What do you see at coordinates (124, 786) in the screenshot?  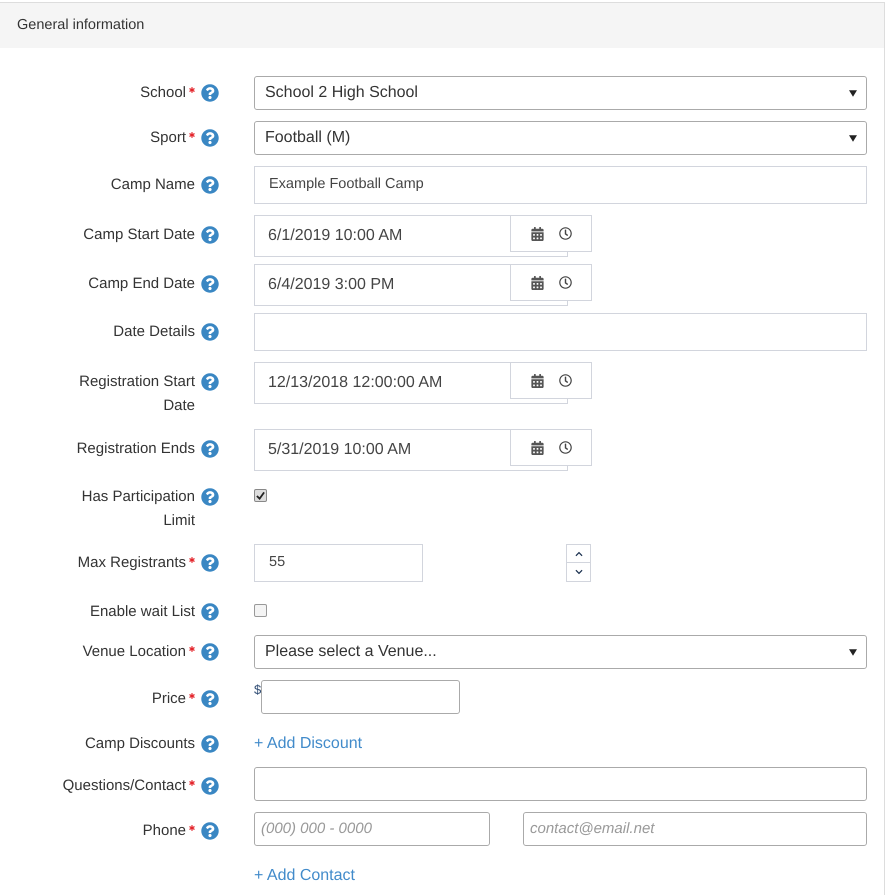 I see `field-label: Questions/Contact` at bounding box center [124, 786].